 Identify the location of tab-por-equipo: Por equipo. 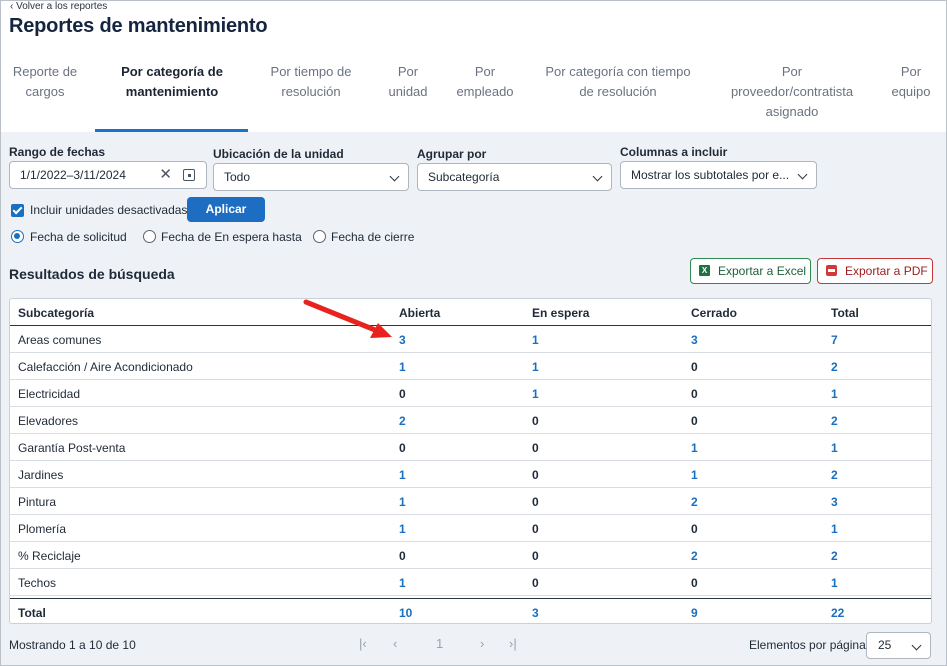
(911, 82).